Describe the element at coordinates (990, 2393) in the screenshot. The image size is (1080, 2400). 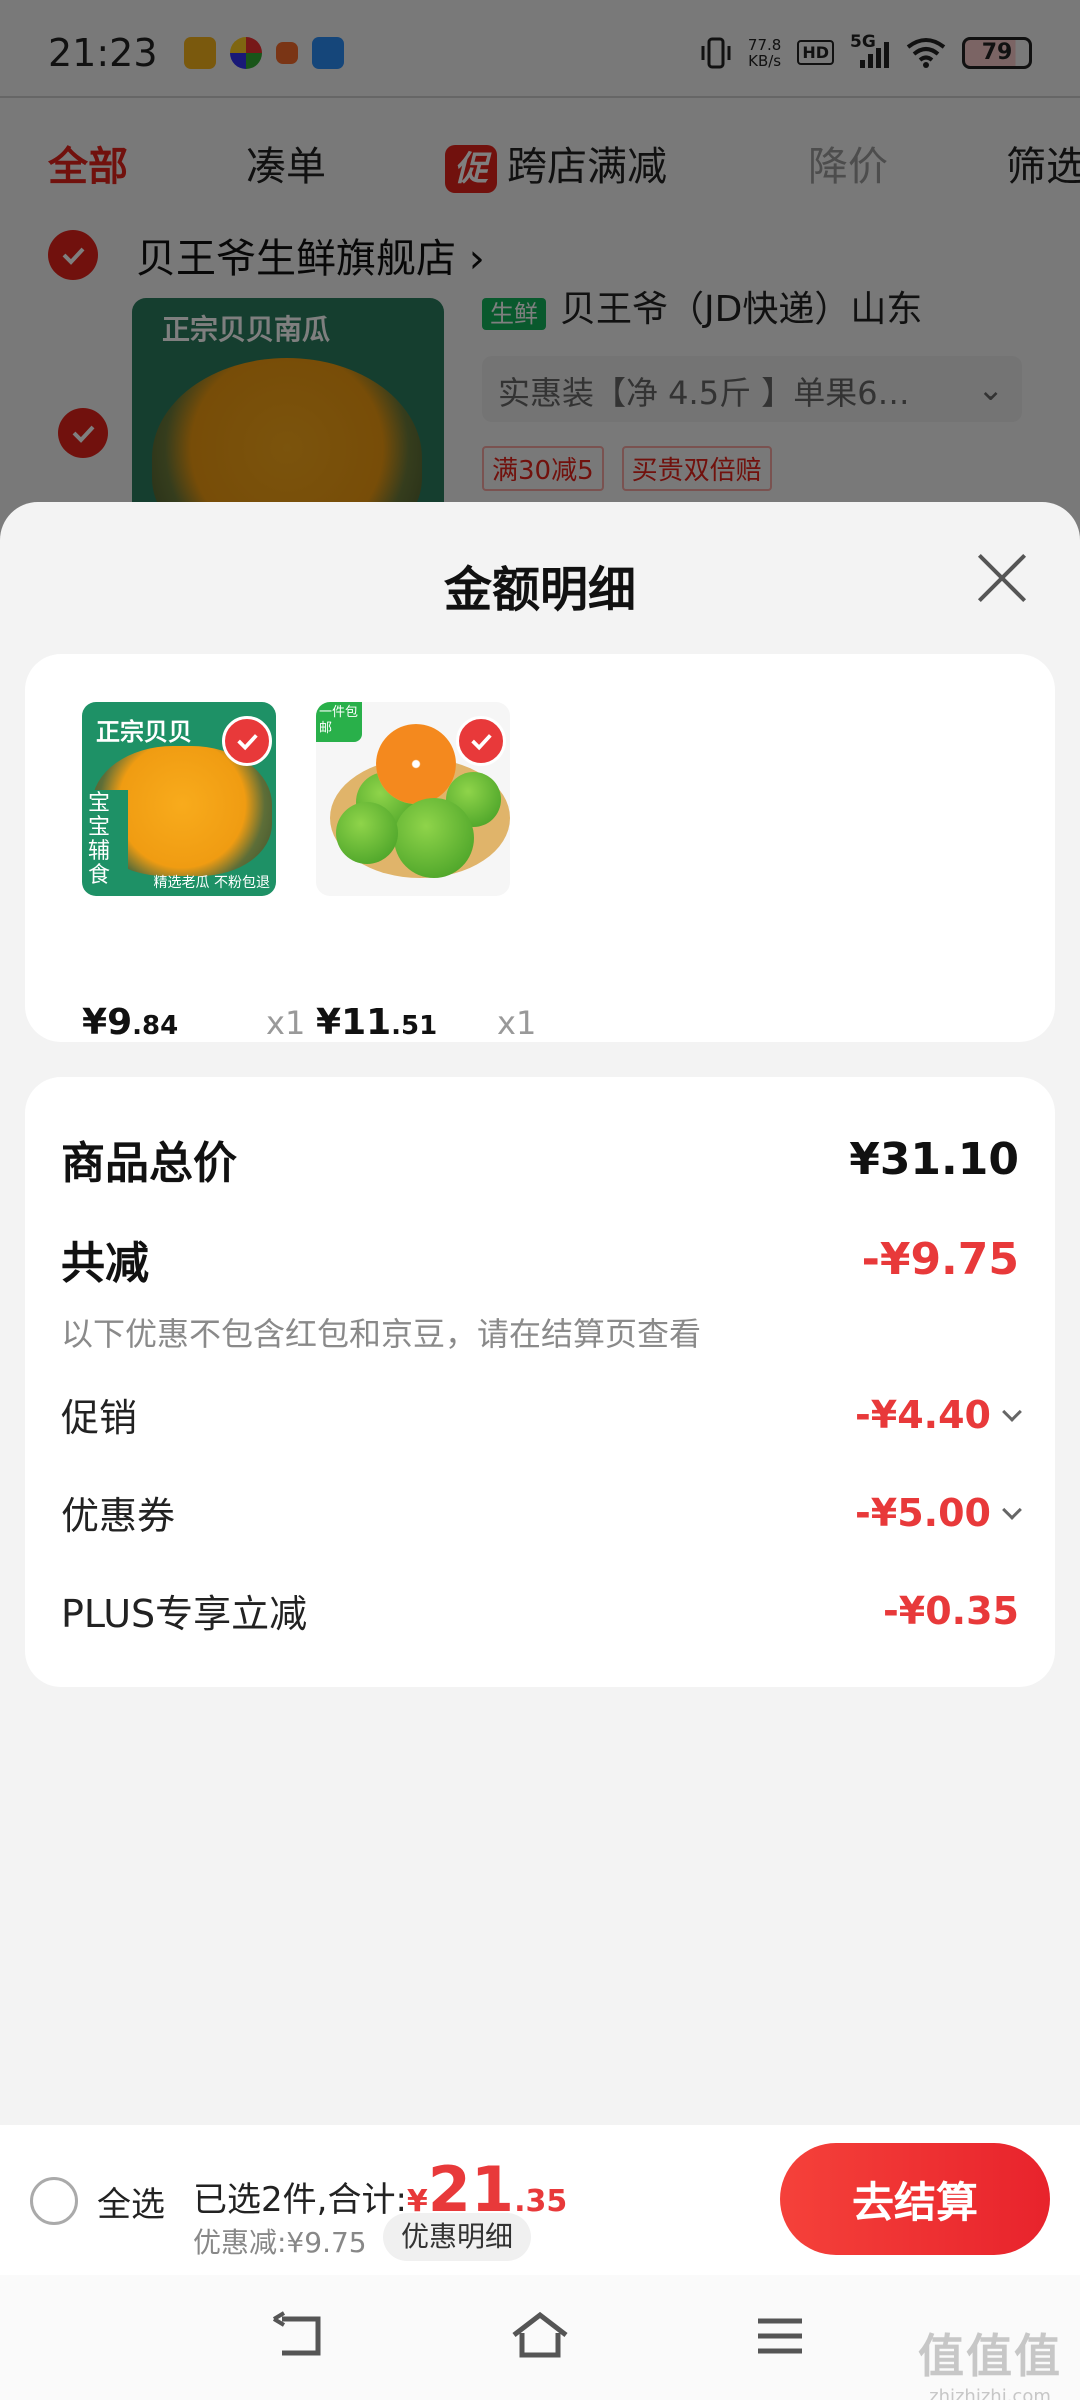
I see `watermark-url: zhizhizhi.com` at that location.